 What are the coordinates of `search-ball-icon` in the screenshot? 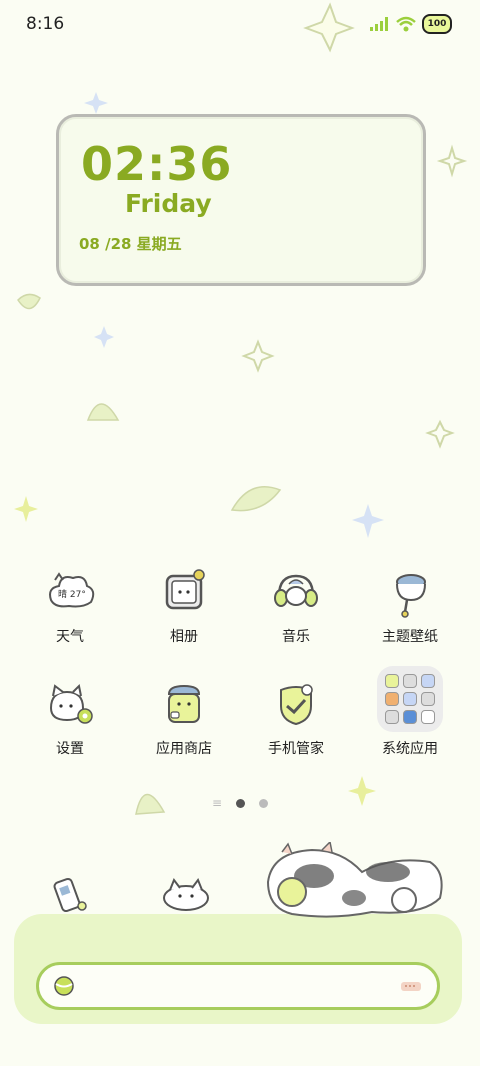 It's located at (64, 986).